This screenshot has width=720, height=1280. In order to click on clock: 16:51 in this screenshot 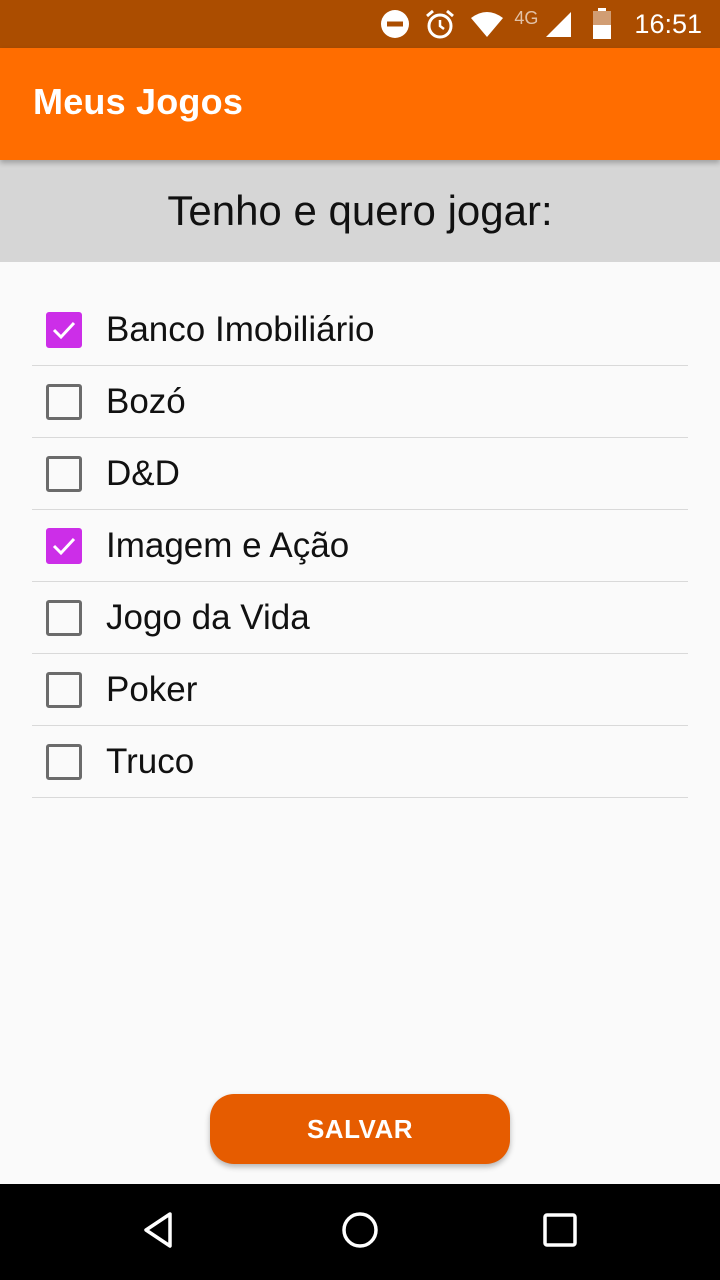, I will do `click(668, 23)`.